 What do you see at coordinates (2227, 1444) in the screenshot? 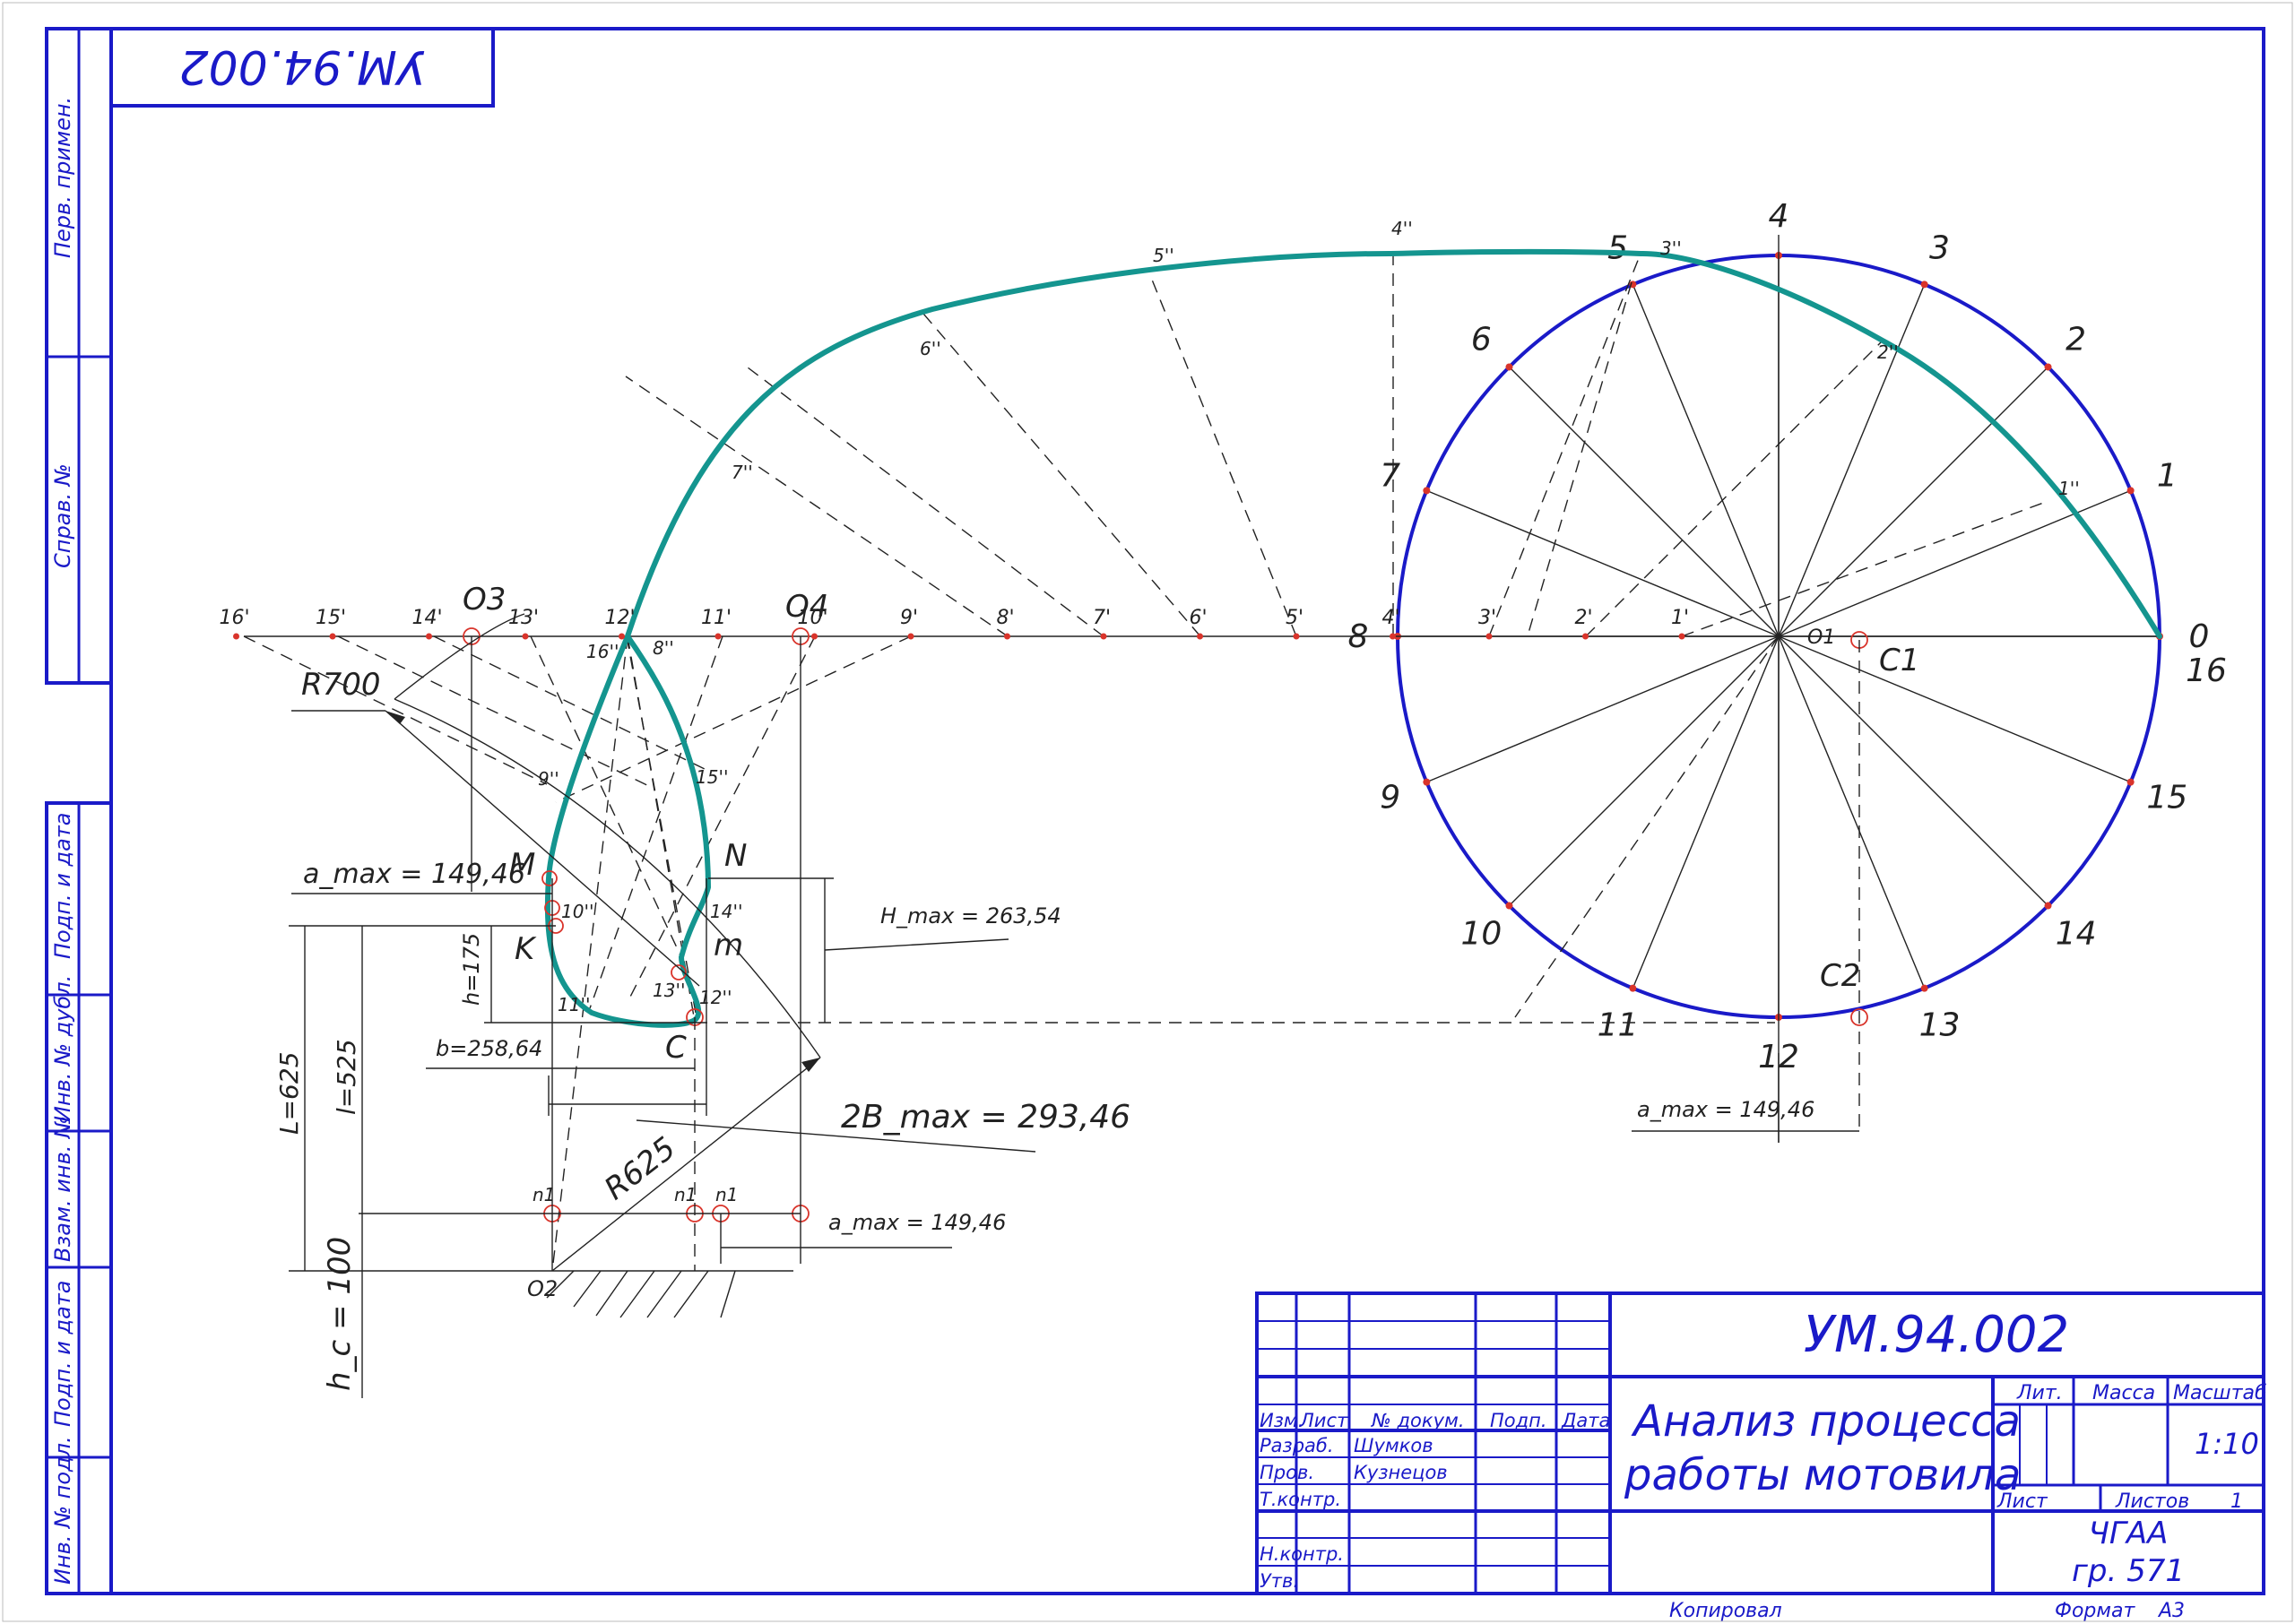
I see `tb-scale-value: 1:10` at bounding box center [2227, 1444].